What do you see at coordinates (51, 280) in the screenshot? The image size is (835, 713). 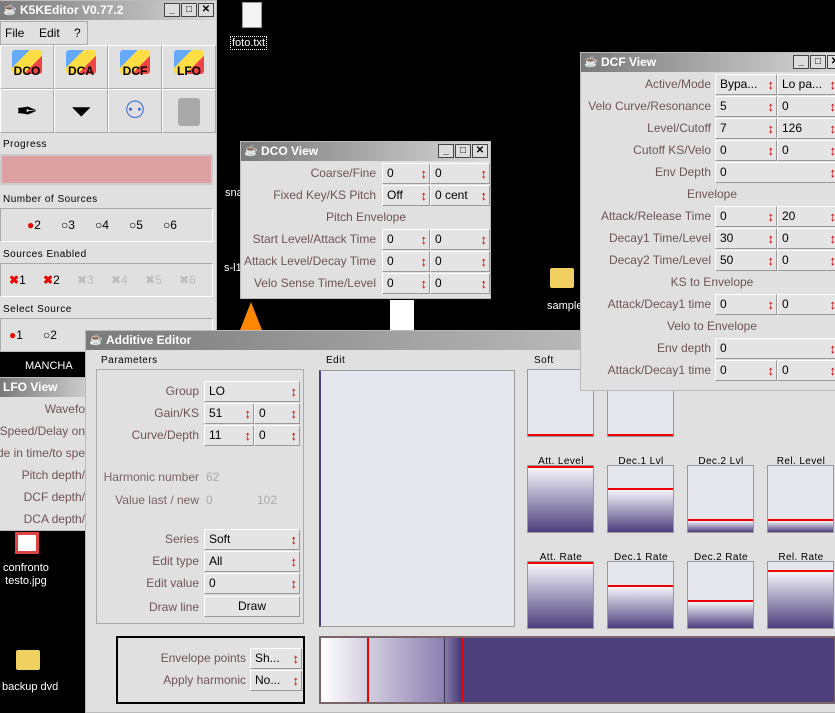 I see `checkbox-source-enabled: ✖2` at bounding box center [51, 280].